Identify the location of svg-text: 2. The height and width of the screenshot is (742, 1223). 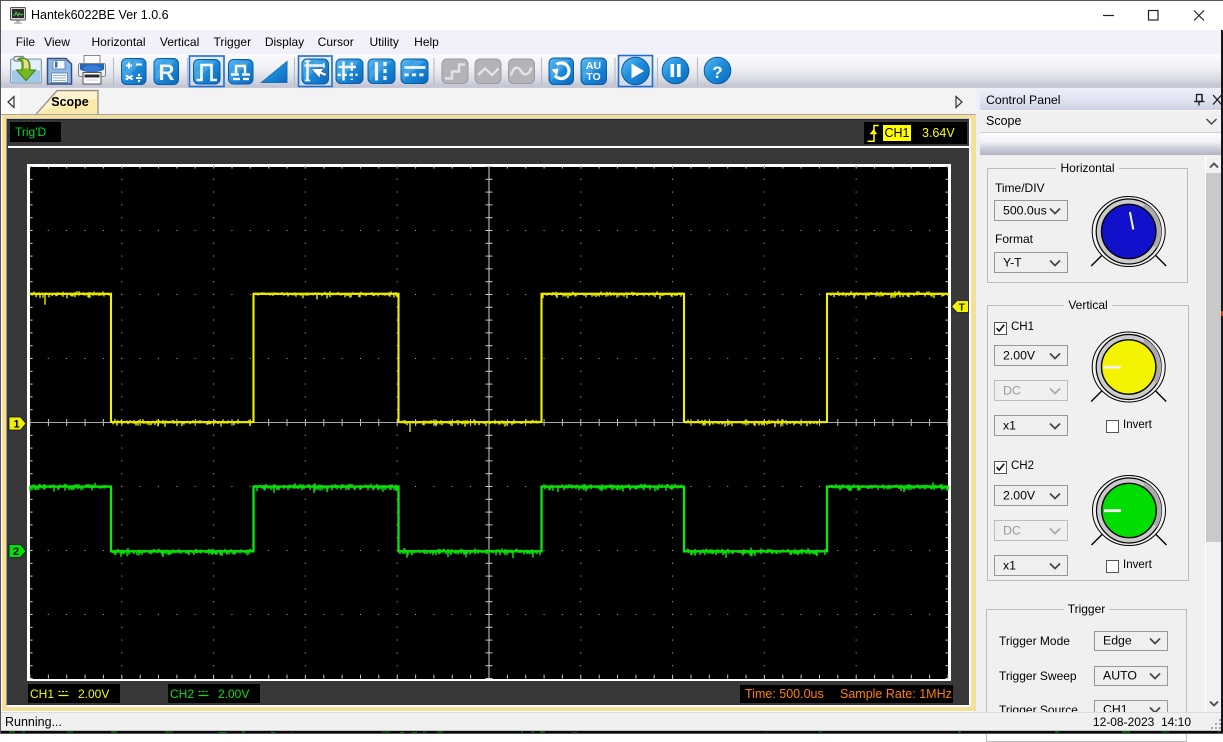
(16, 552).